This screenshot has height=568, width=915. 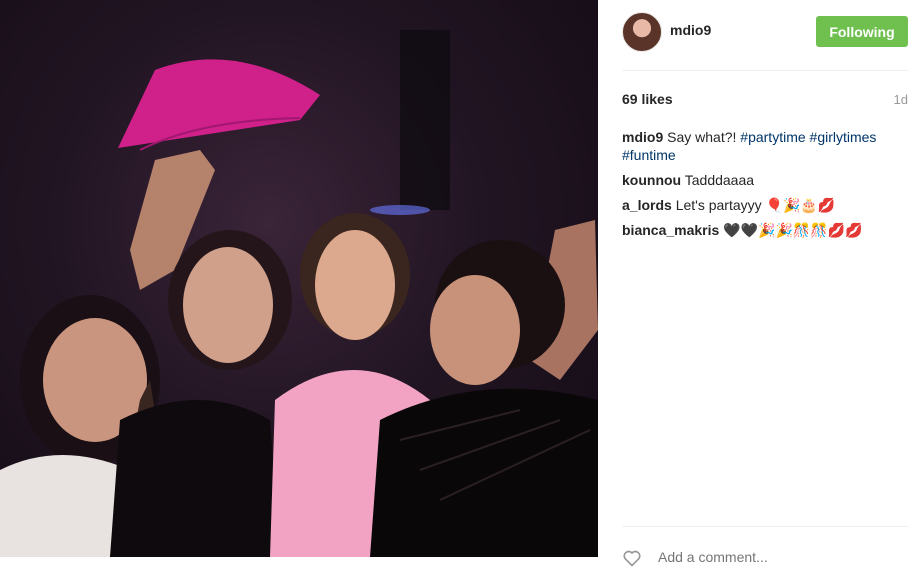 I want to click on comment: a_lords Let's partayyy 🎈🎉🎂💋, so click(x=765, y=205).